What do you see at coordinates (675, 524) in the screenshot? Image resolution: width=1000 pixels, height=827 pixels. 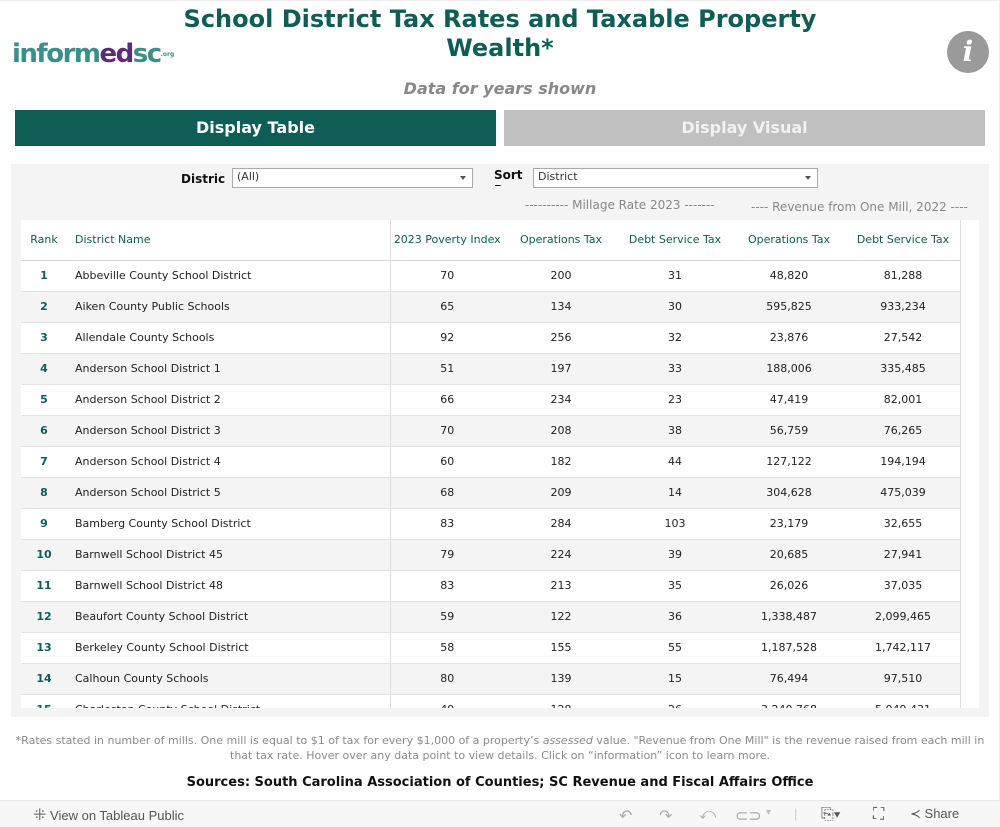 I see `cell-millage-debt-service-tax: 103` at bounding box center [675, 524].